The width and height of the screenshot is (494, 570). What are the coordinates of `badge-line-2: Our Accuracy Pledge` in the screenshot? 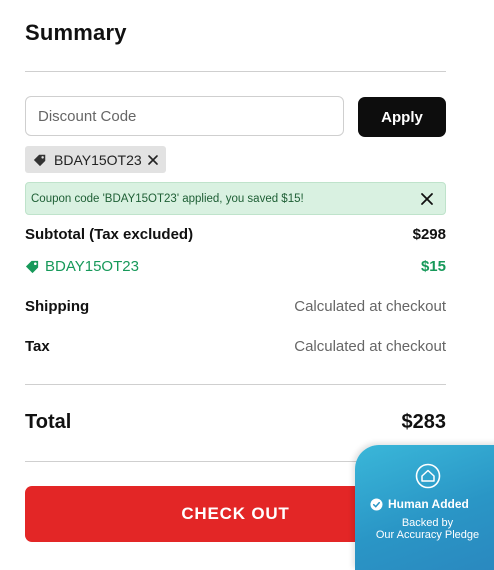 It's located at (427, 535).